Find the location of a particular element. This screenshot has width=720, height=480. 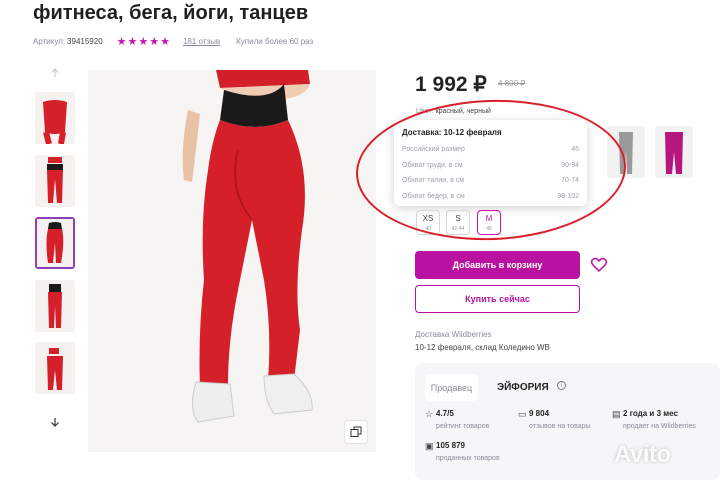

copy-button is located at coordinates (356, 432).